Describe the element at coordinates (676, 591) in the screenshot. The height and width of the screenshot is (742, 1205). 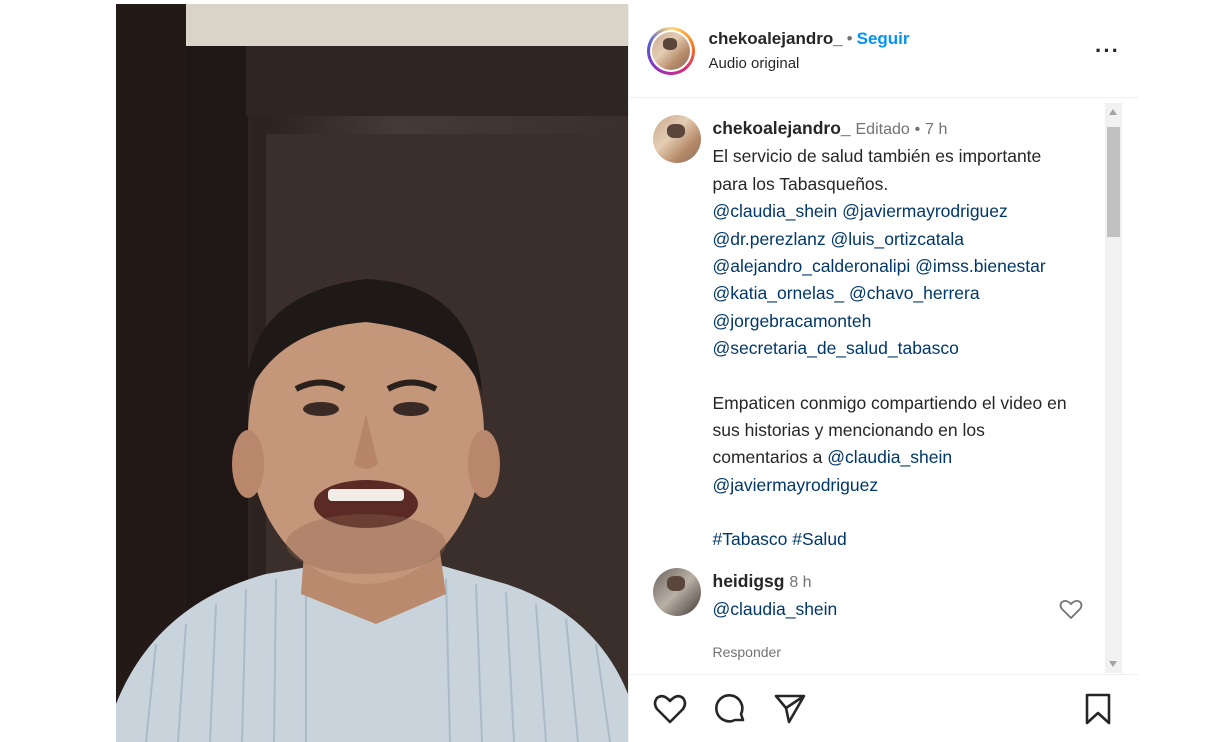
I see `commenter-avatar` at that location.